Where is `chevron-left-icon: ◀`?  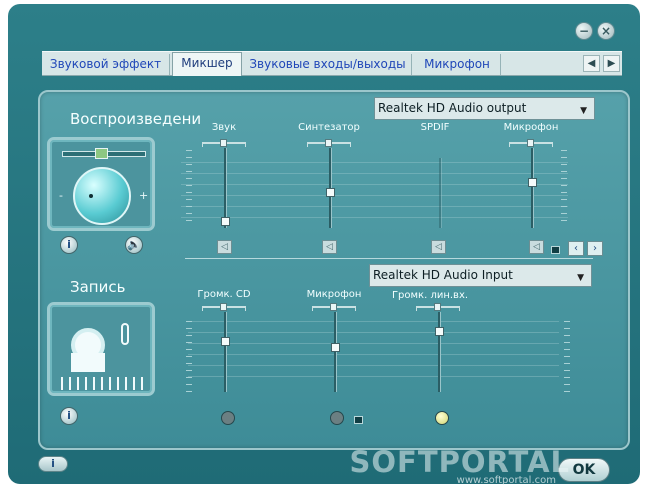 chevron-left-icon: ◀ is located at coordinates (591, 63).